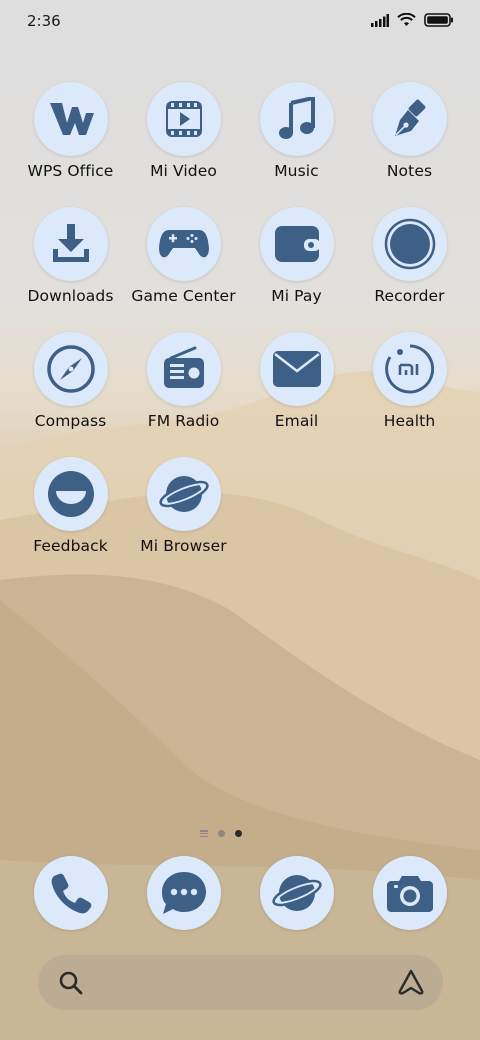 This screenshot has width=480, height=1040. What do you see at coordinates (71, 983) in the screenshot?
I see `search-icon` at bounding box center [71, 983].